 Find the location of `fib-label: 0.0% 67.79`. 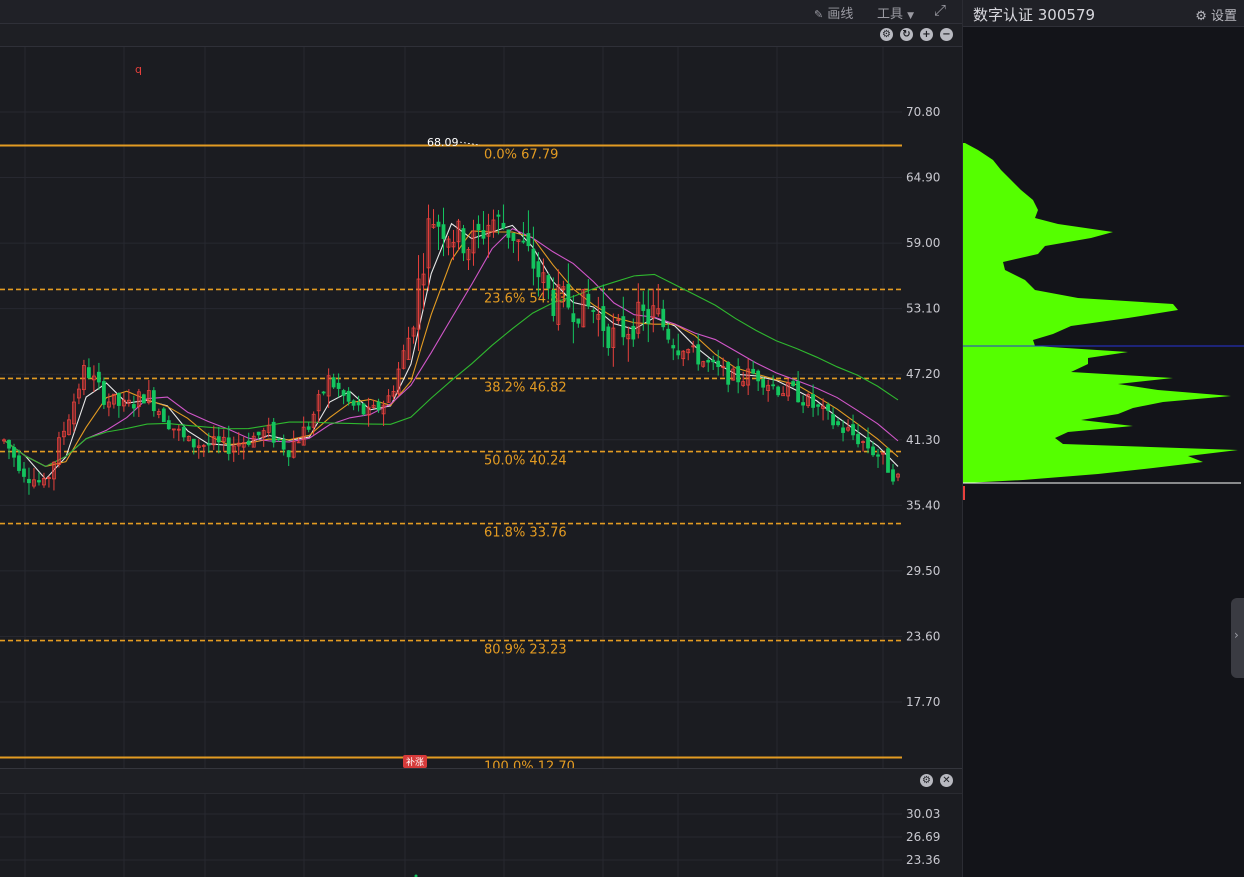

fib-label: 0.0% 67.79 is located at coordinates (521, 154).